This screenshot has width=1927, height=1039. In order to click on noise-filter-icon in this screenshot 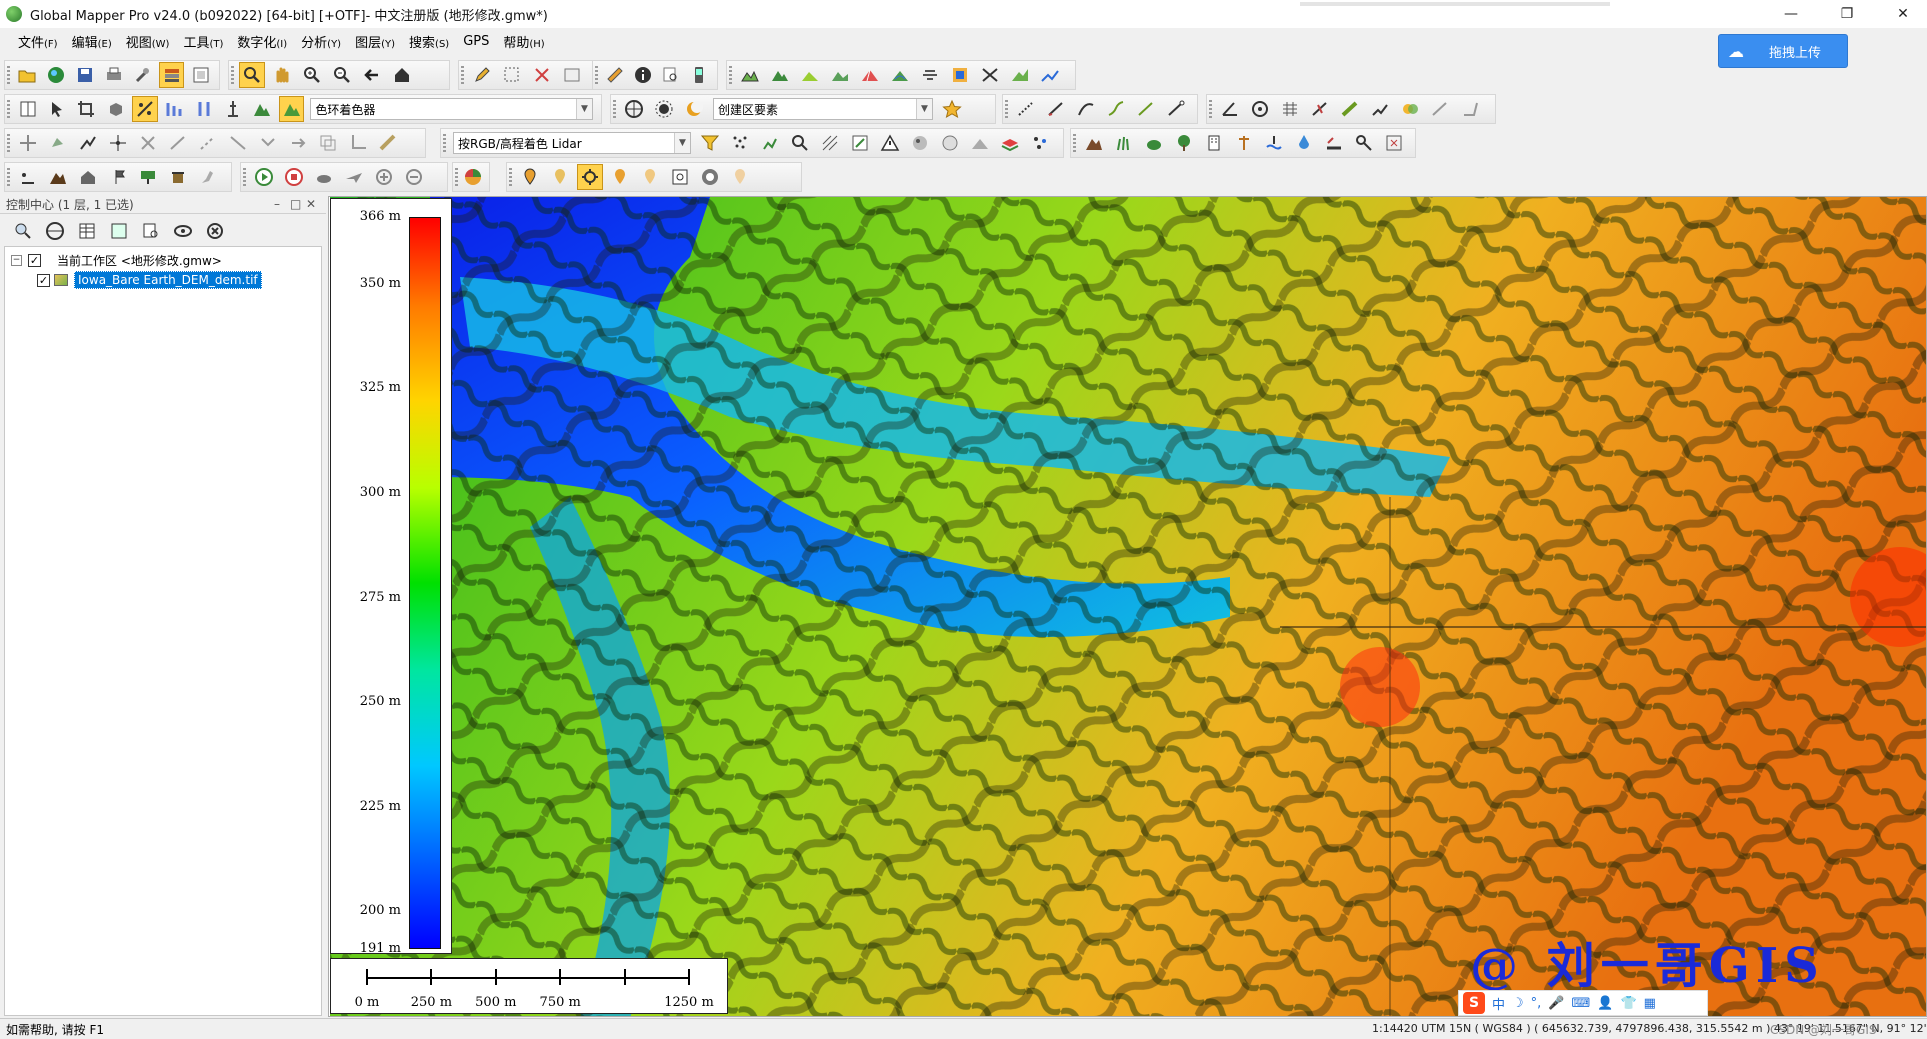, I will do `click(950, 143)`.